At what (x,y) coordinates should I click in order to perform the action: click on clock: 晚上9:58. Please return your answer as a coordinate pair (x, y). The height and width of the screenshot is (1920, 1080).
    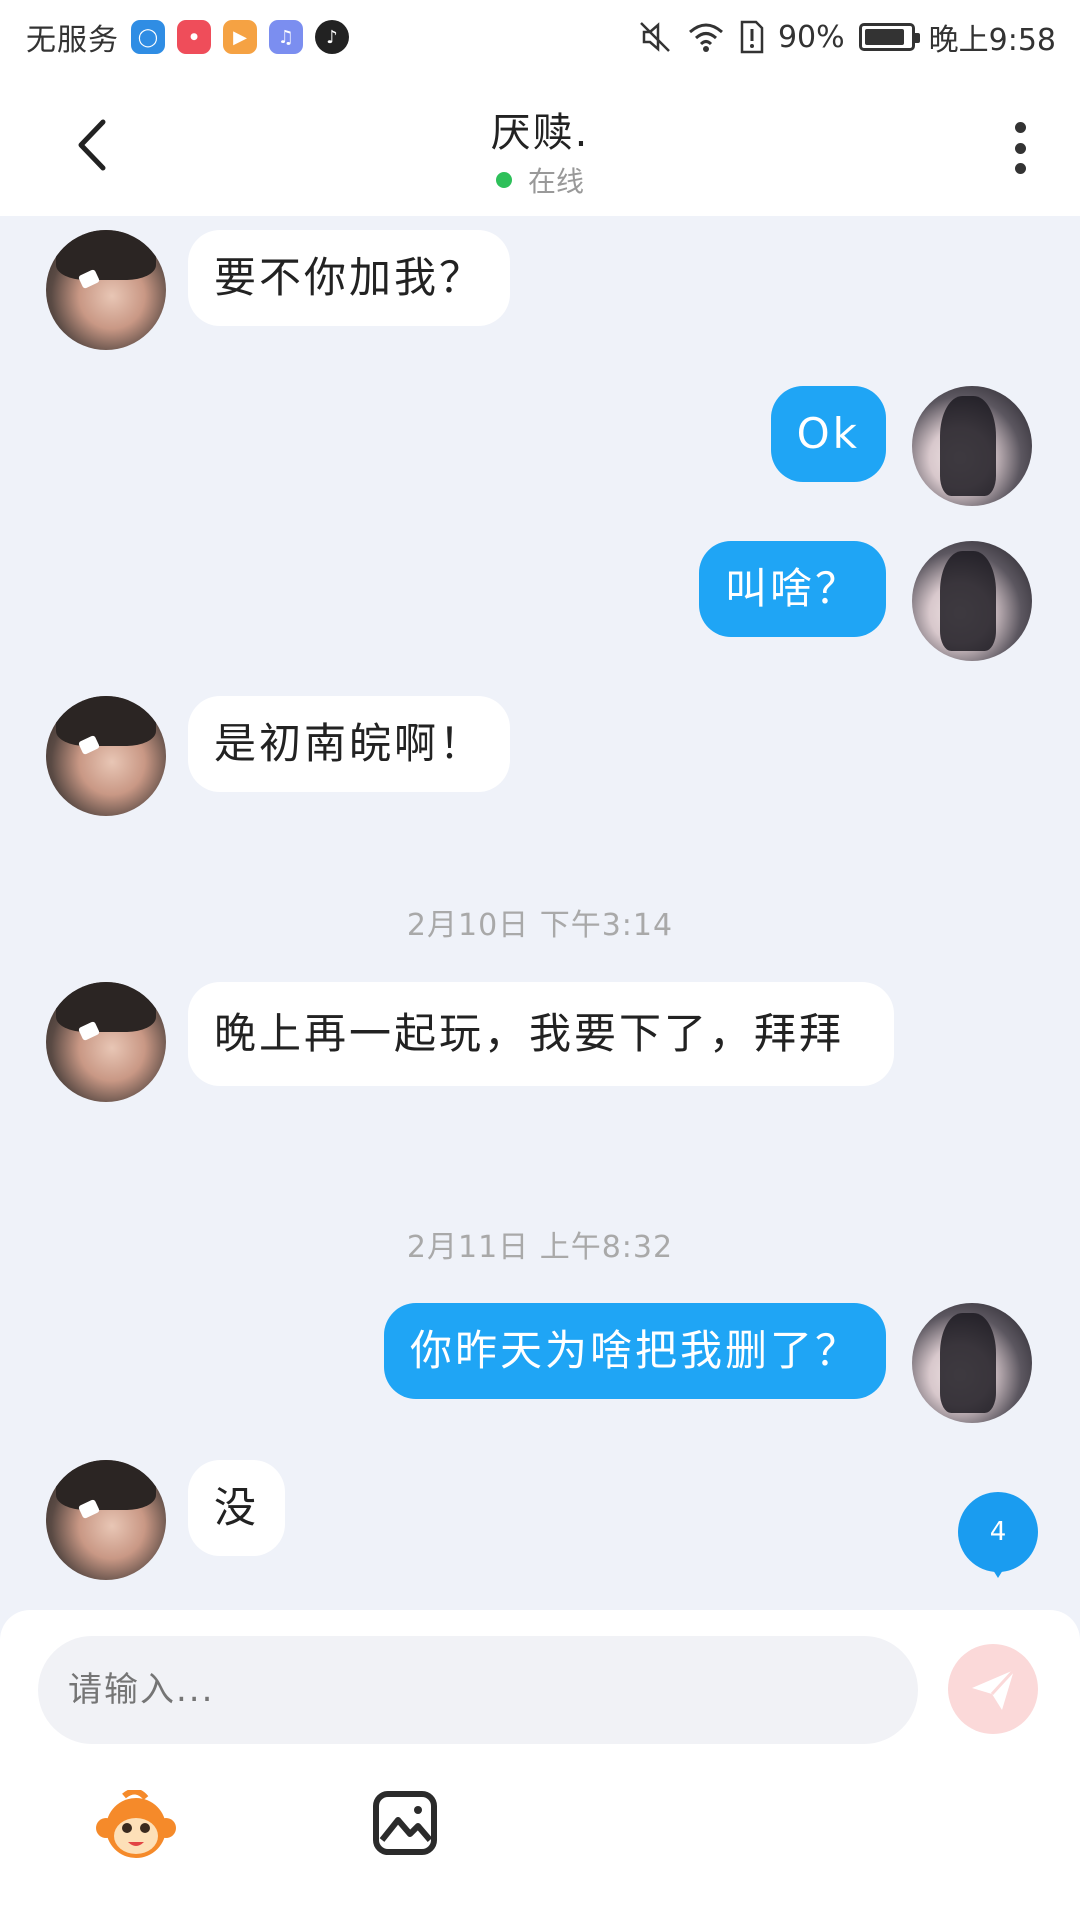
    Looking at the image, I should click on (992, 40).